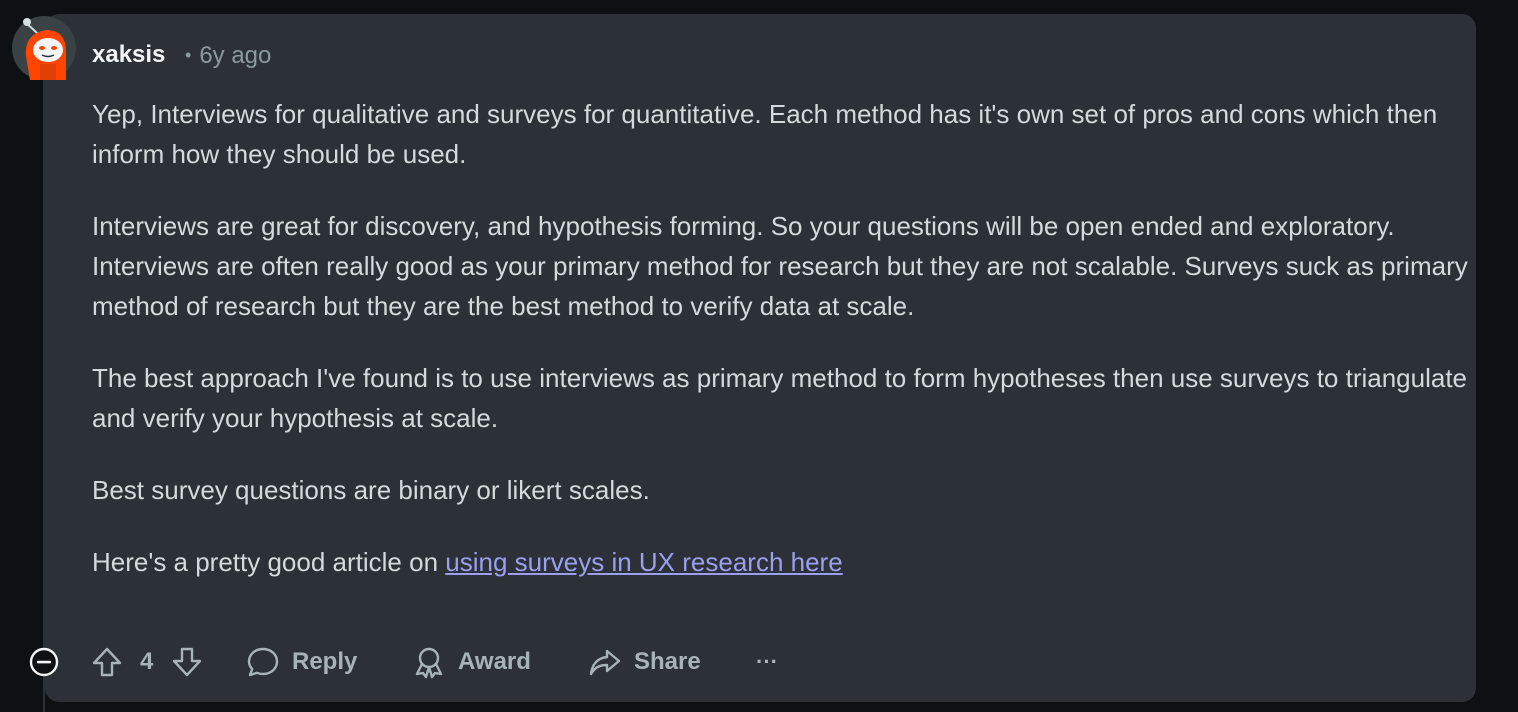 Image resolution: width=1518 pixels, height=712 pixels. I want to click on snoo-avatar-icon, so click(44, 48).